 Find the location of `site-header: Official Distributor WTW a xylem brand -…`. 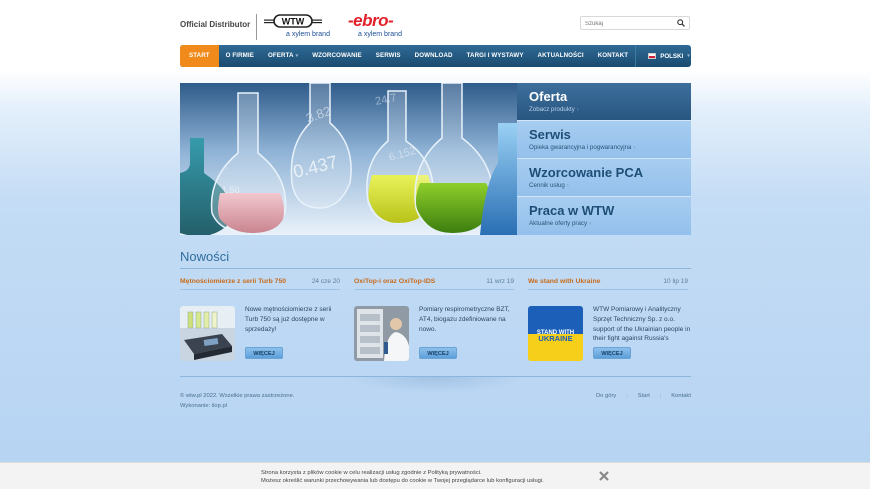

site-header: Official Distributor WTW a xylem brand -… is located at coordinates (435, 27).